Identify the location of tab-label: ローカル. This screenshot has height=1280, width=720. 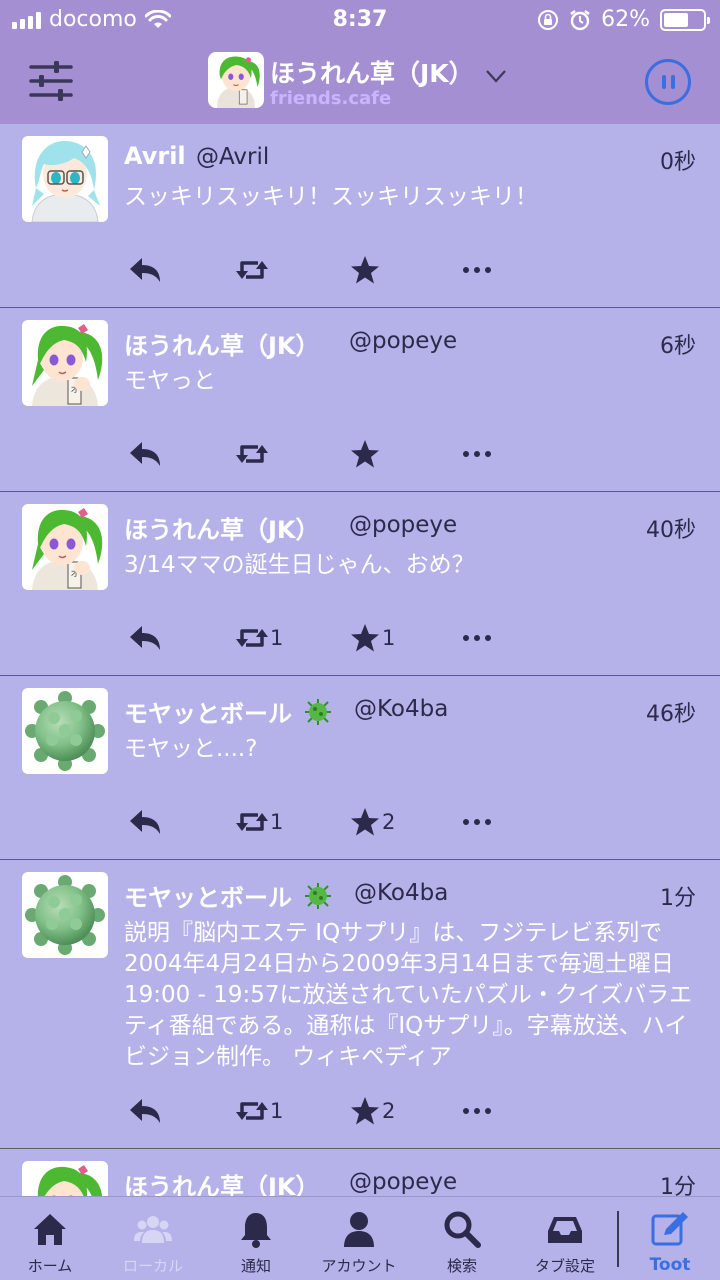
(152, 1266).